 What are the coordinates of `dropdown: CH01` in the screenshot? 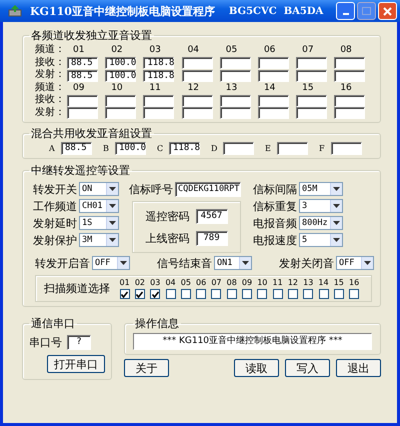 It's located at (99, 206).